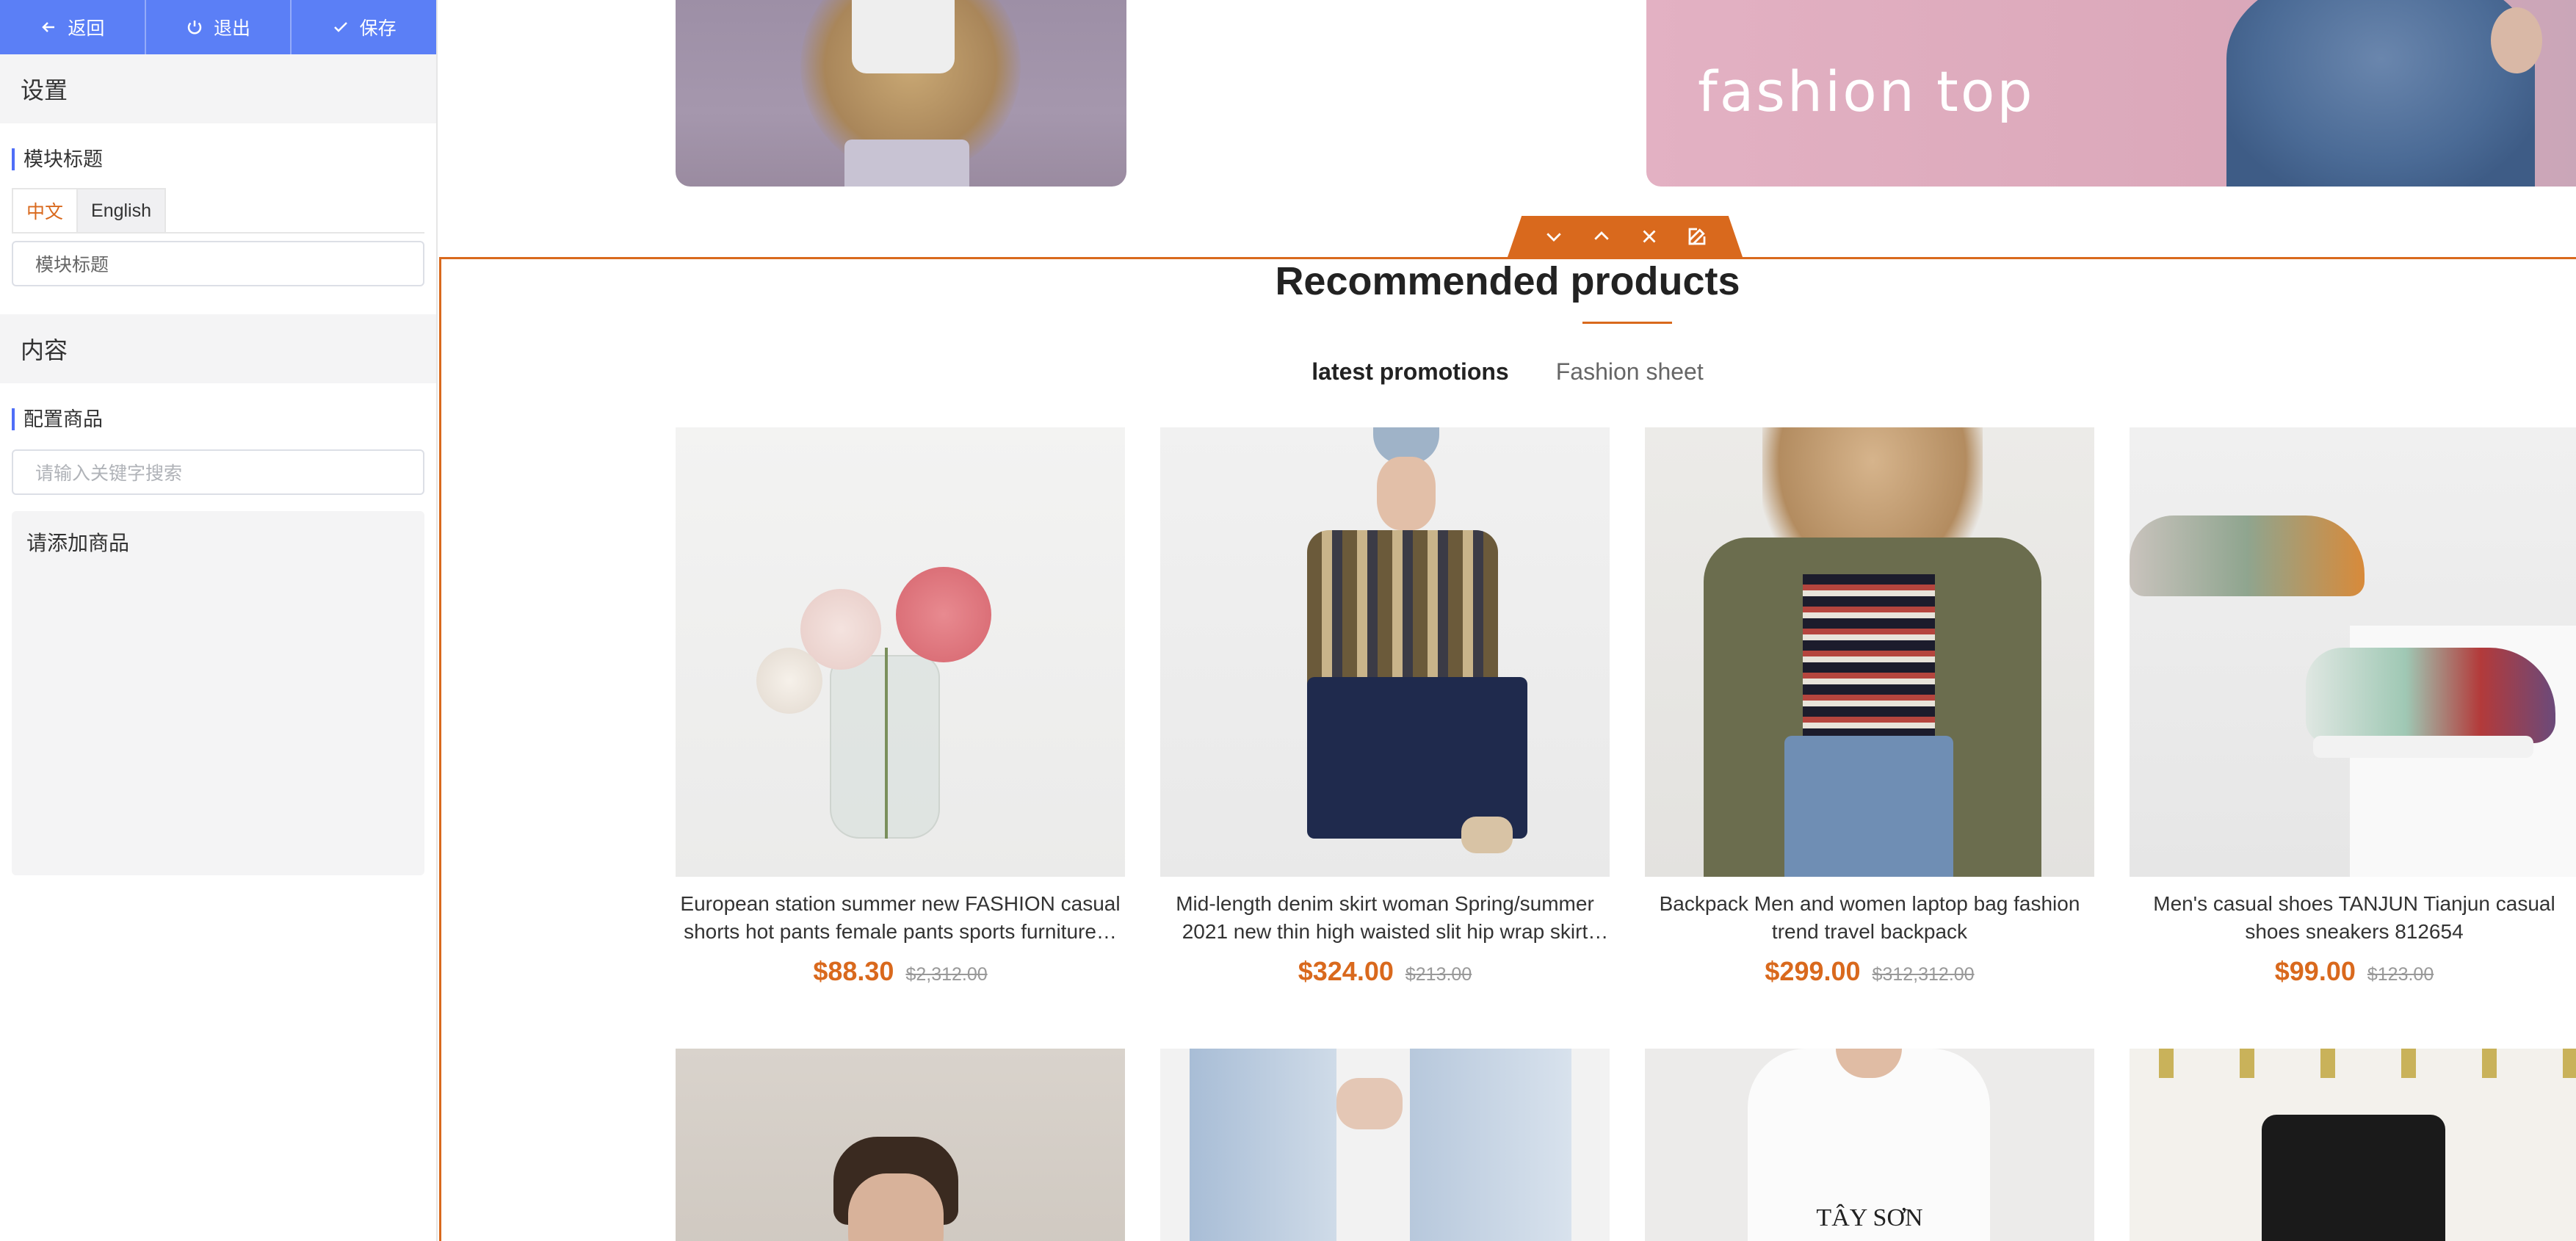 The image size is (2576, 1241). I want to click on module-title: Recommended products, so click(1507, 281).